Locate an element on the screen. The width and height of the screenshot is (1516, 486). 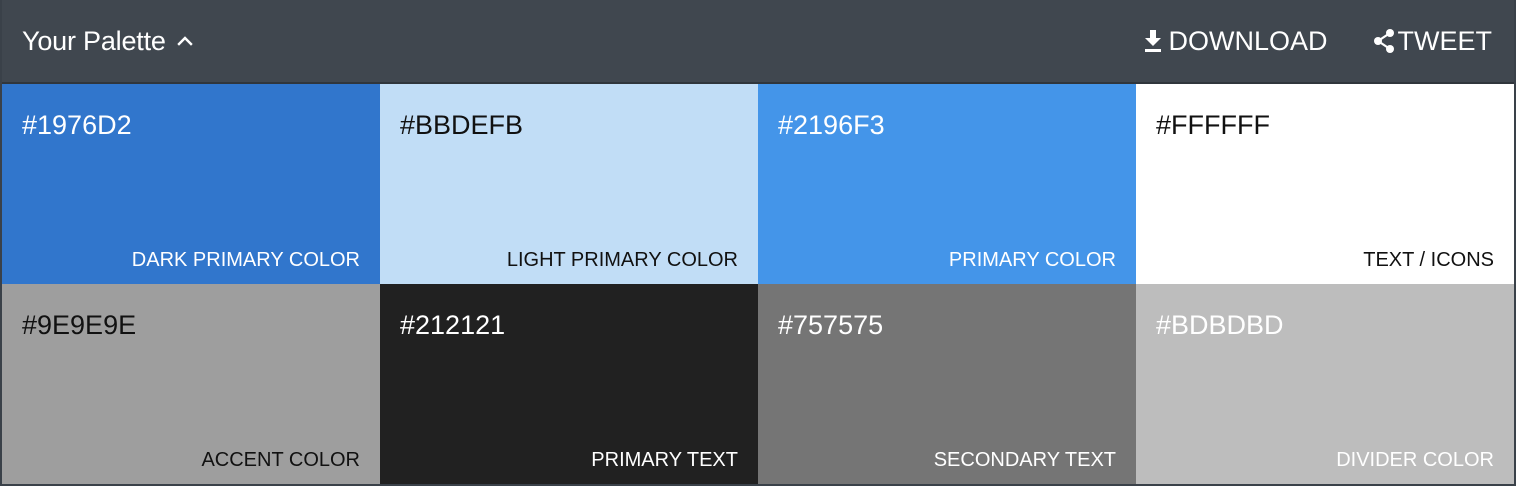
download-label: DOWNLOAD is located at coordinates (1248, 40).